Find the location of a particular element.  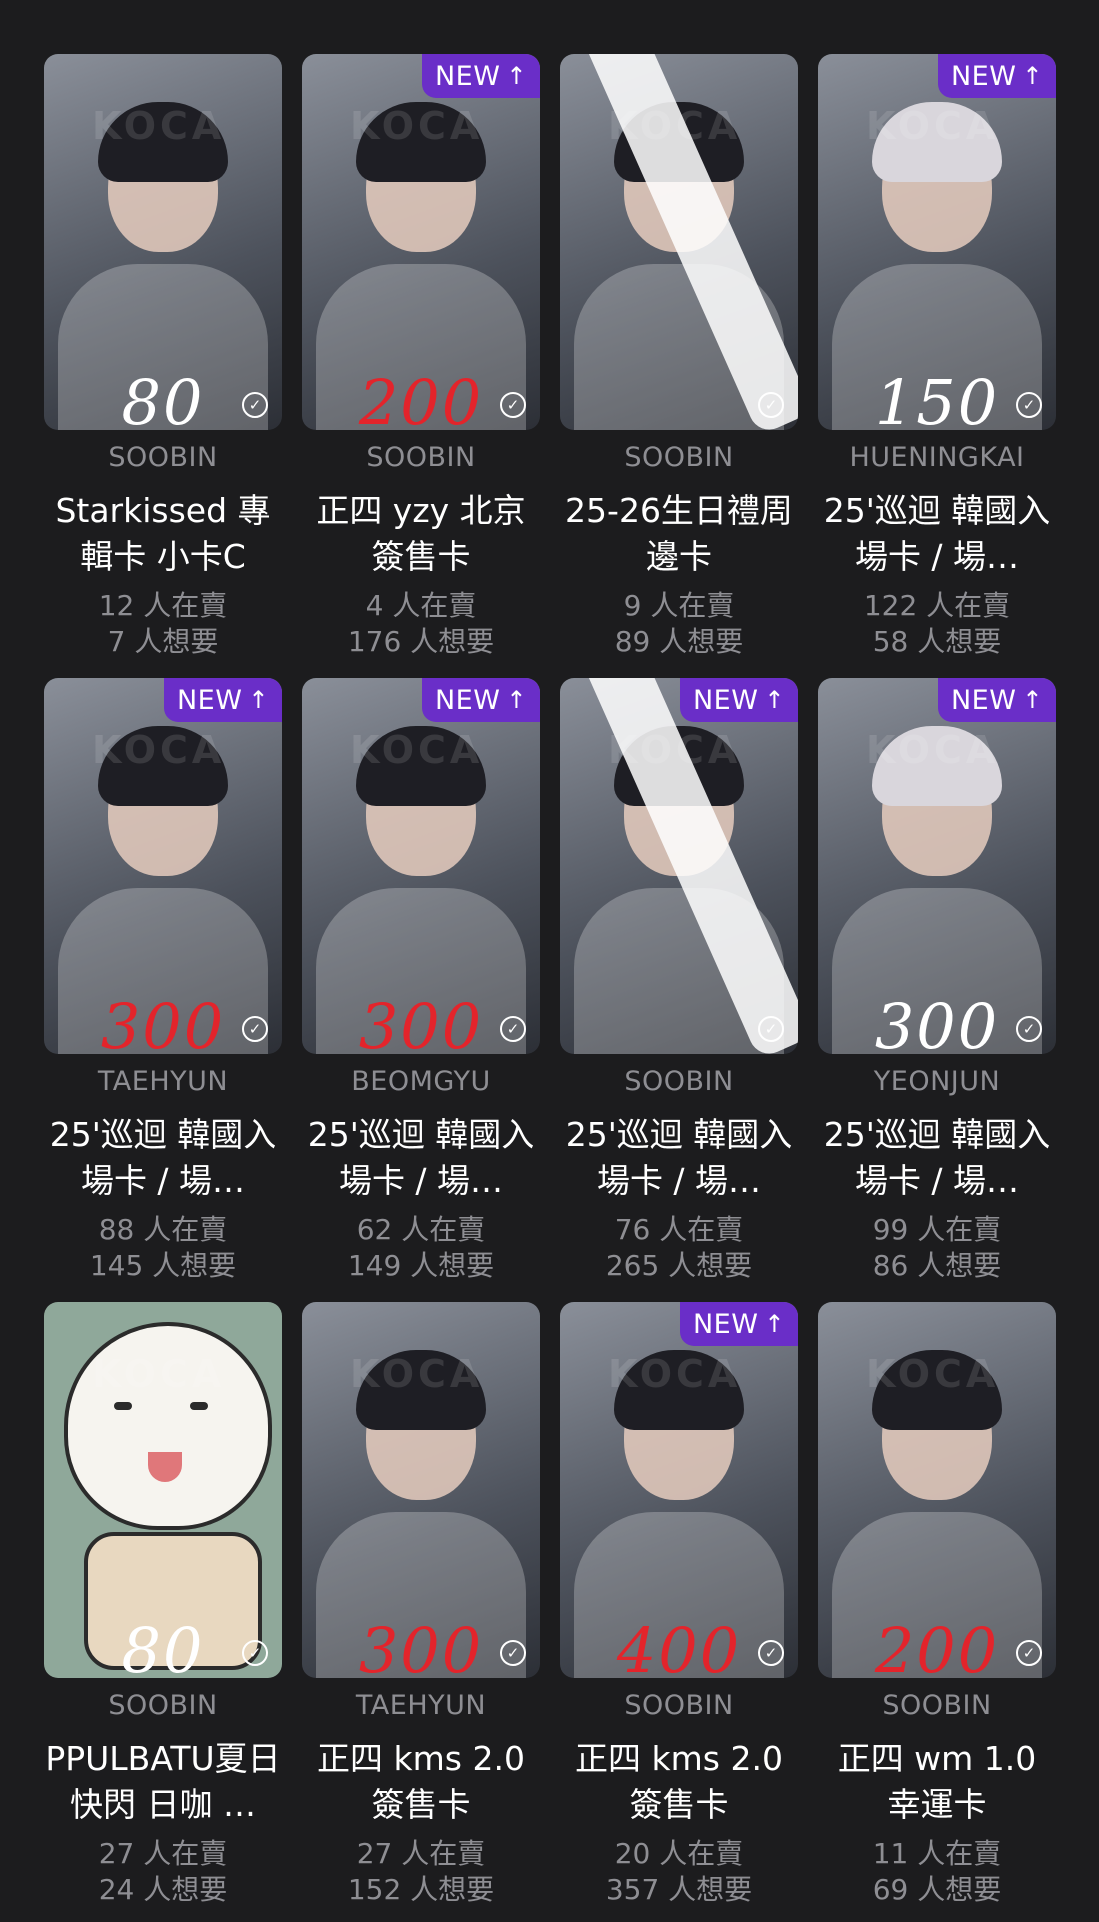

handwritten-price: 400 is located at coordinates (679, 1650).